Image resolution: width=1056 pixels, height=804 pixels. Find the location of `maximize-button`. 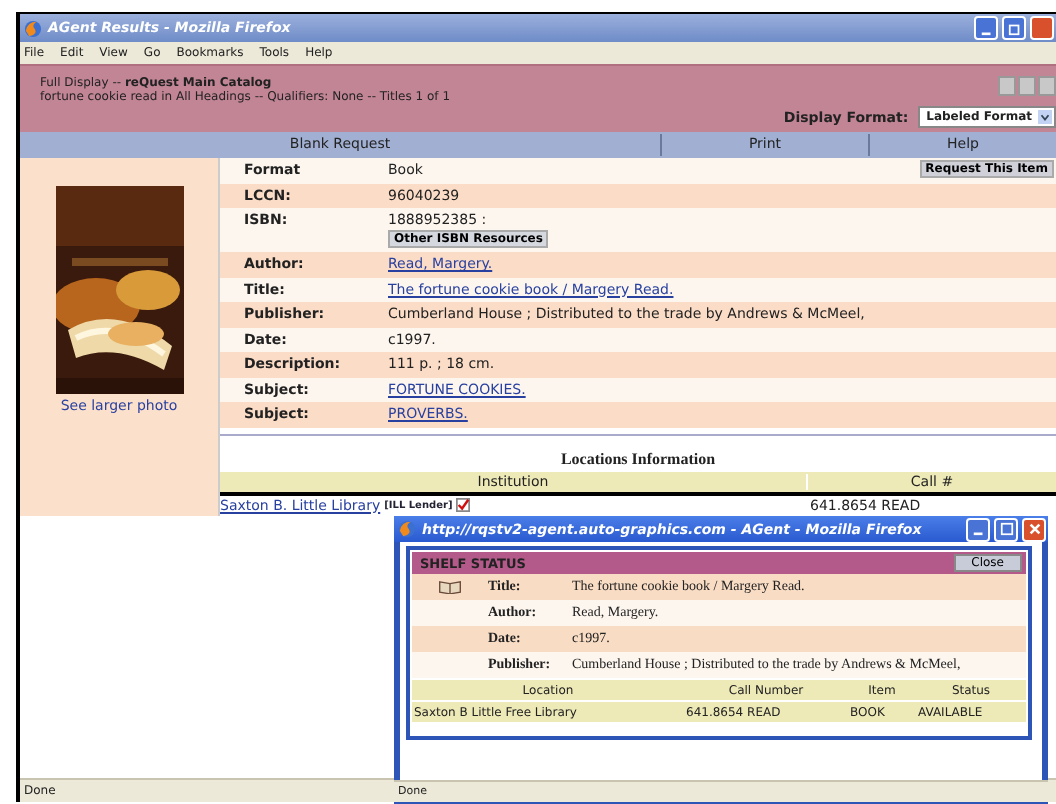

maximize-button is located at coordinates (1006, 529).